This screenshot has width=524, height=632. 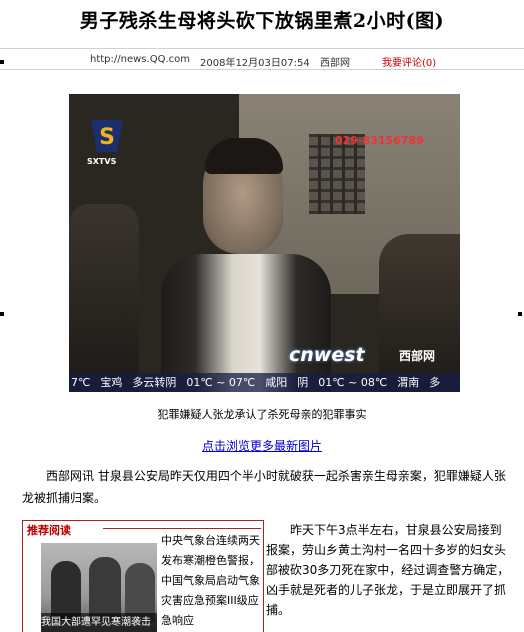 I want to click on ticker-item: 01℃ ~ 07℃, so click(x=221, y=382).